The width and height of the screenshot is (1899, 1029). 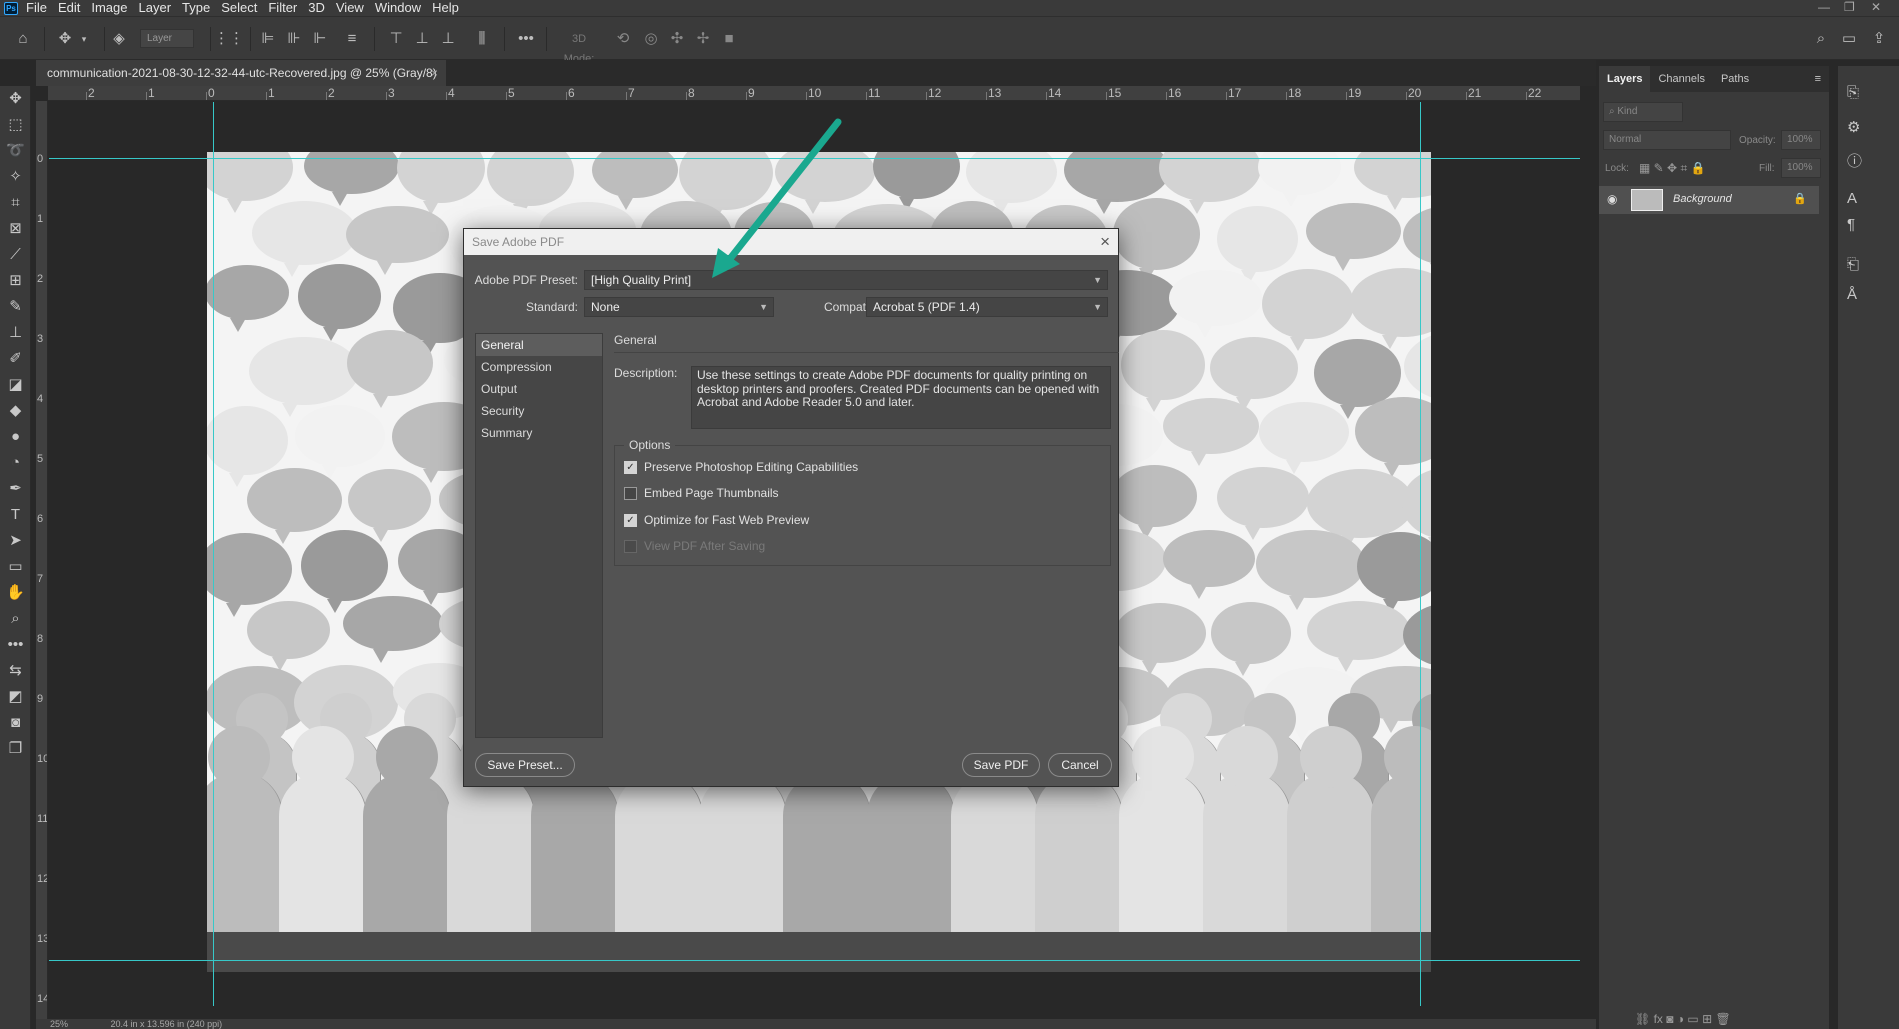 What do you see at coordinates (15, 463) in the screenshot?
I see `dodge-tool-icon: ◔` at bounding box center [15, 463].